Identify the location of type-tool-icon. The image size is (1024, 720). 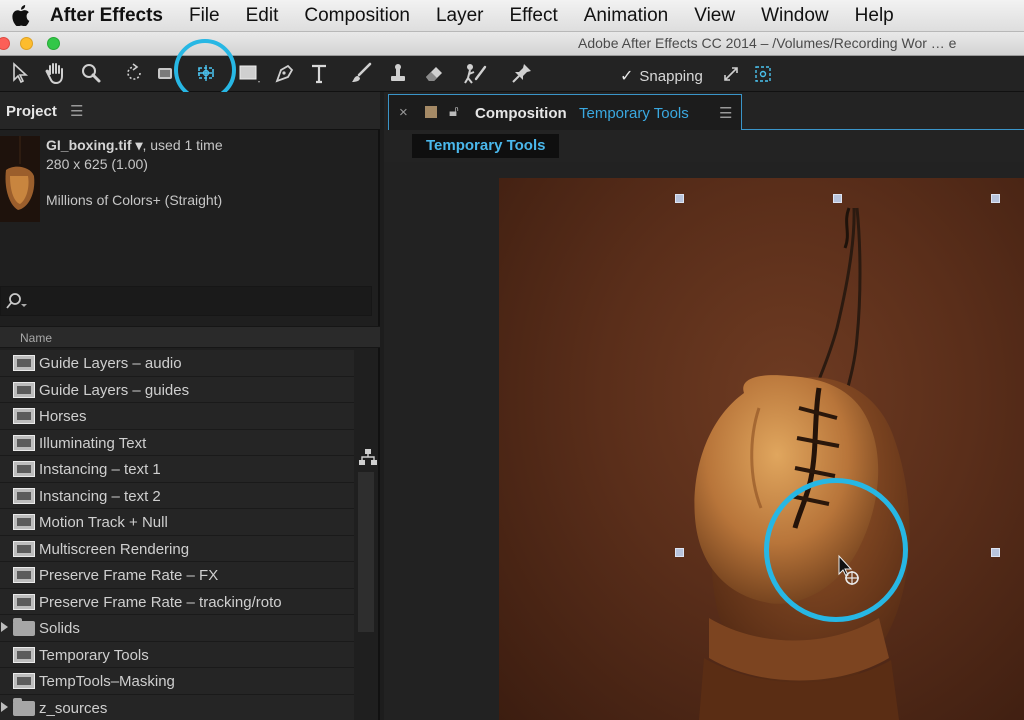
(320, 73).